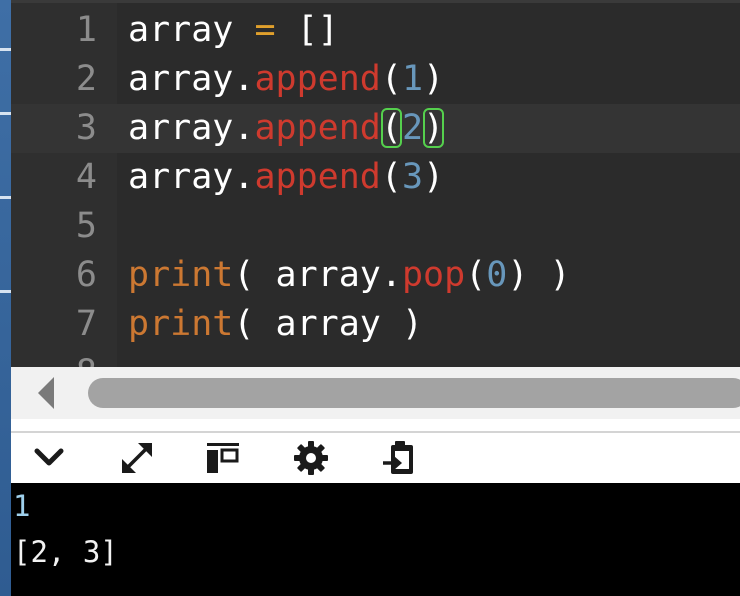 The image size is (740, 596). I want to click on line-number: 6, so click(86, 275).